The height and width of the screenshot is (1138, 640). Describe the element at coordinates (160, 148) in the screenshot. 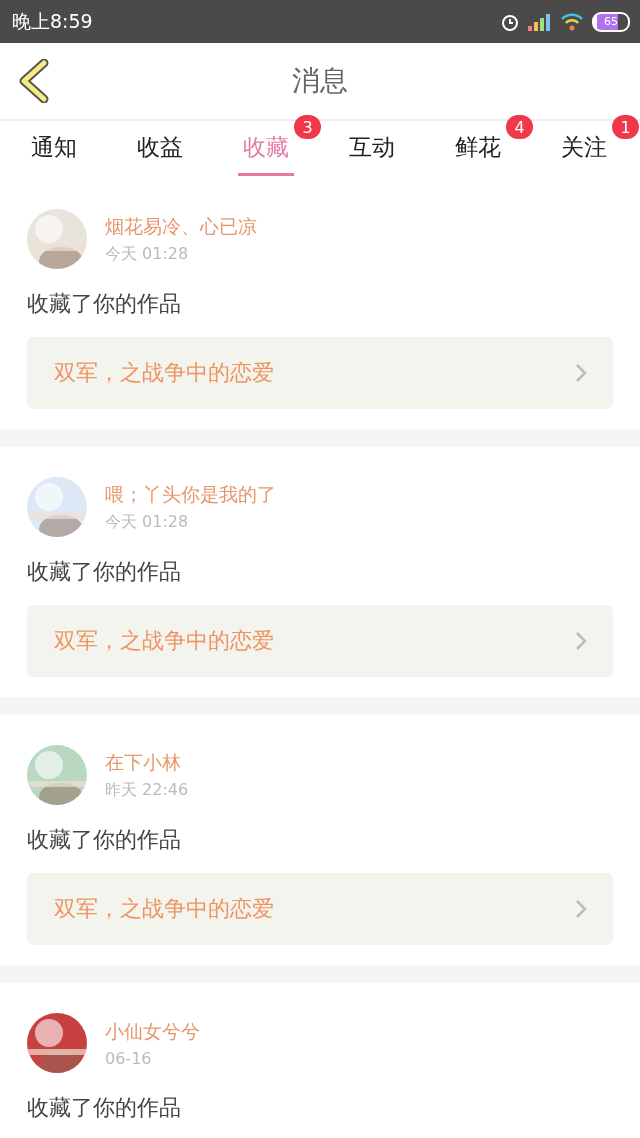

I see `tab: 收益` at that location.